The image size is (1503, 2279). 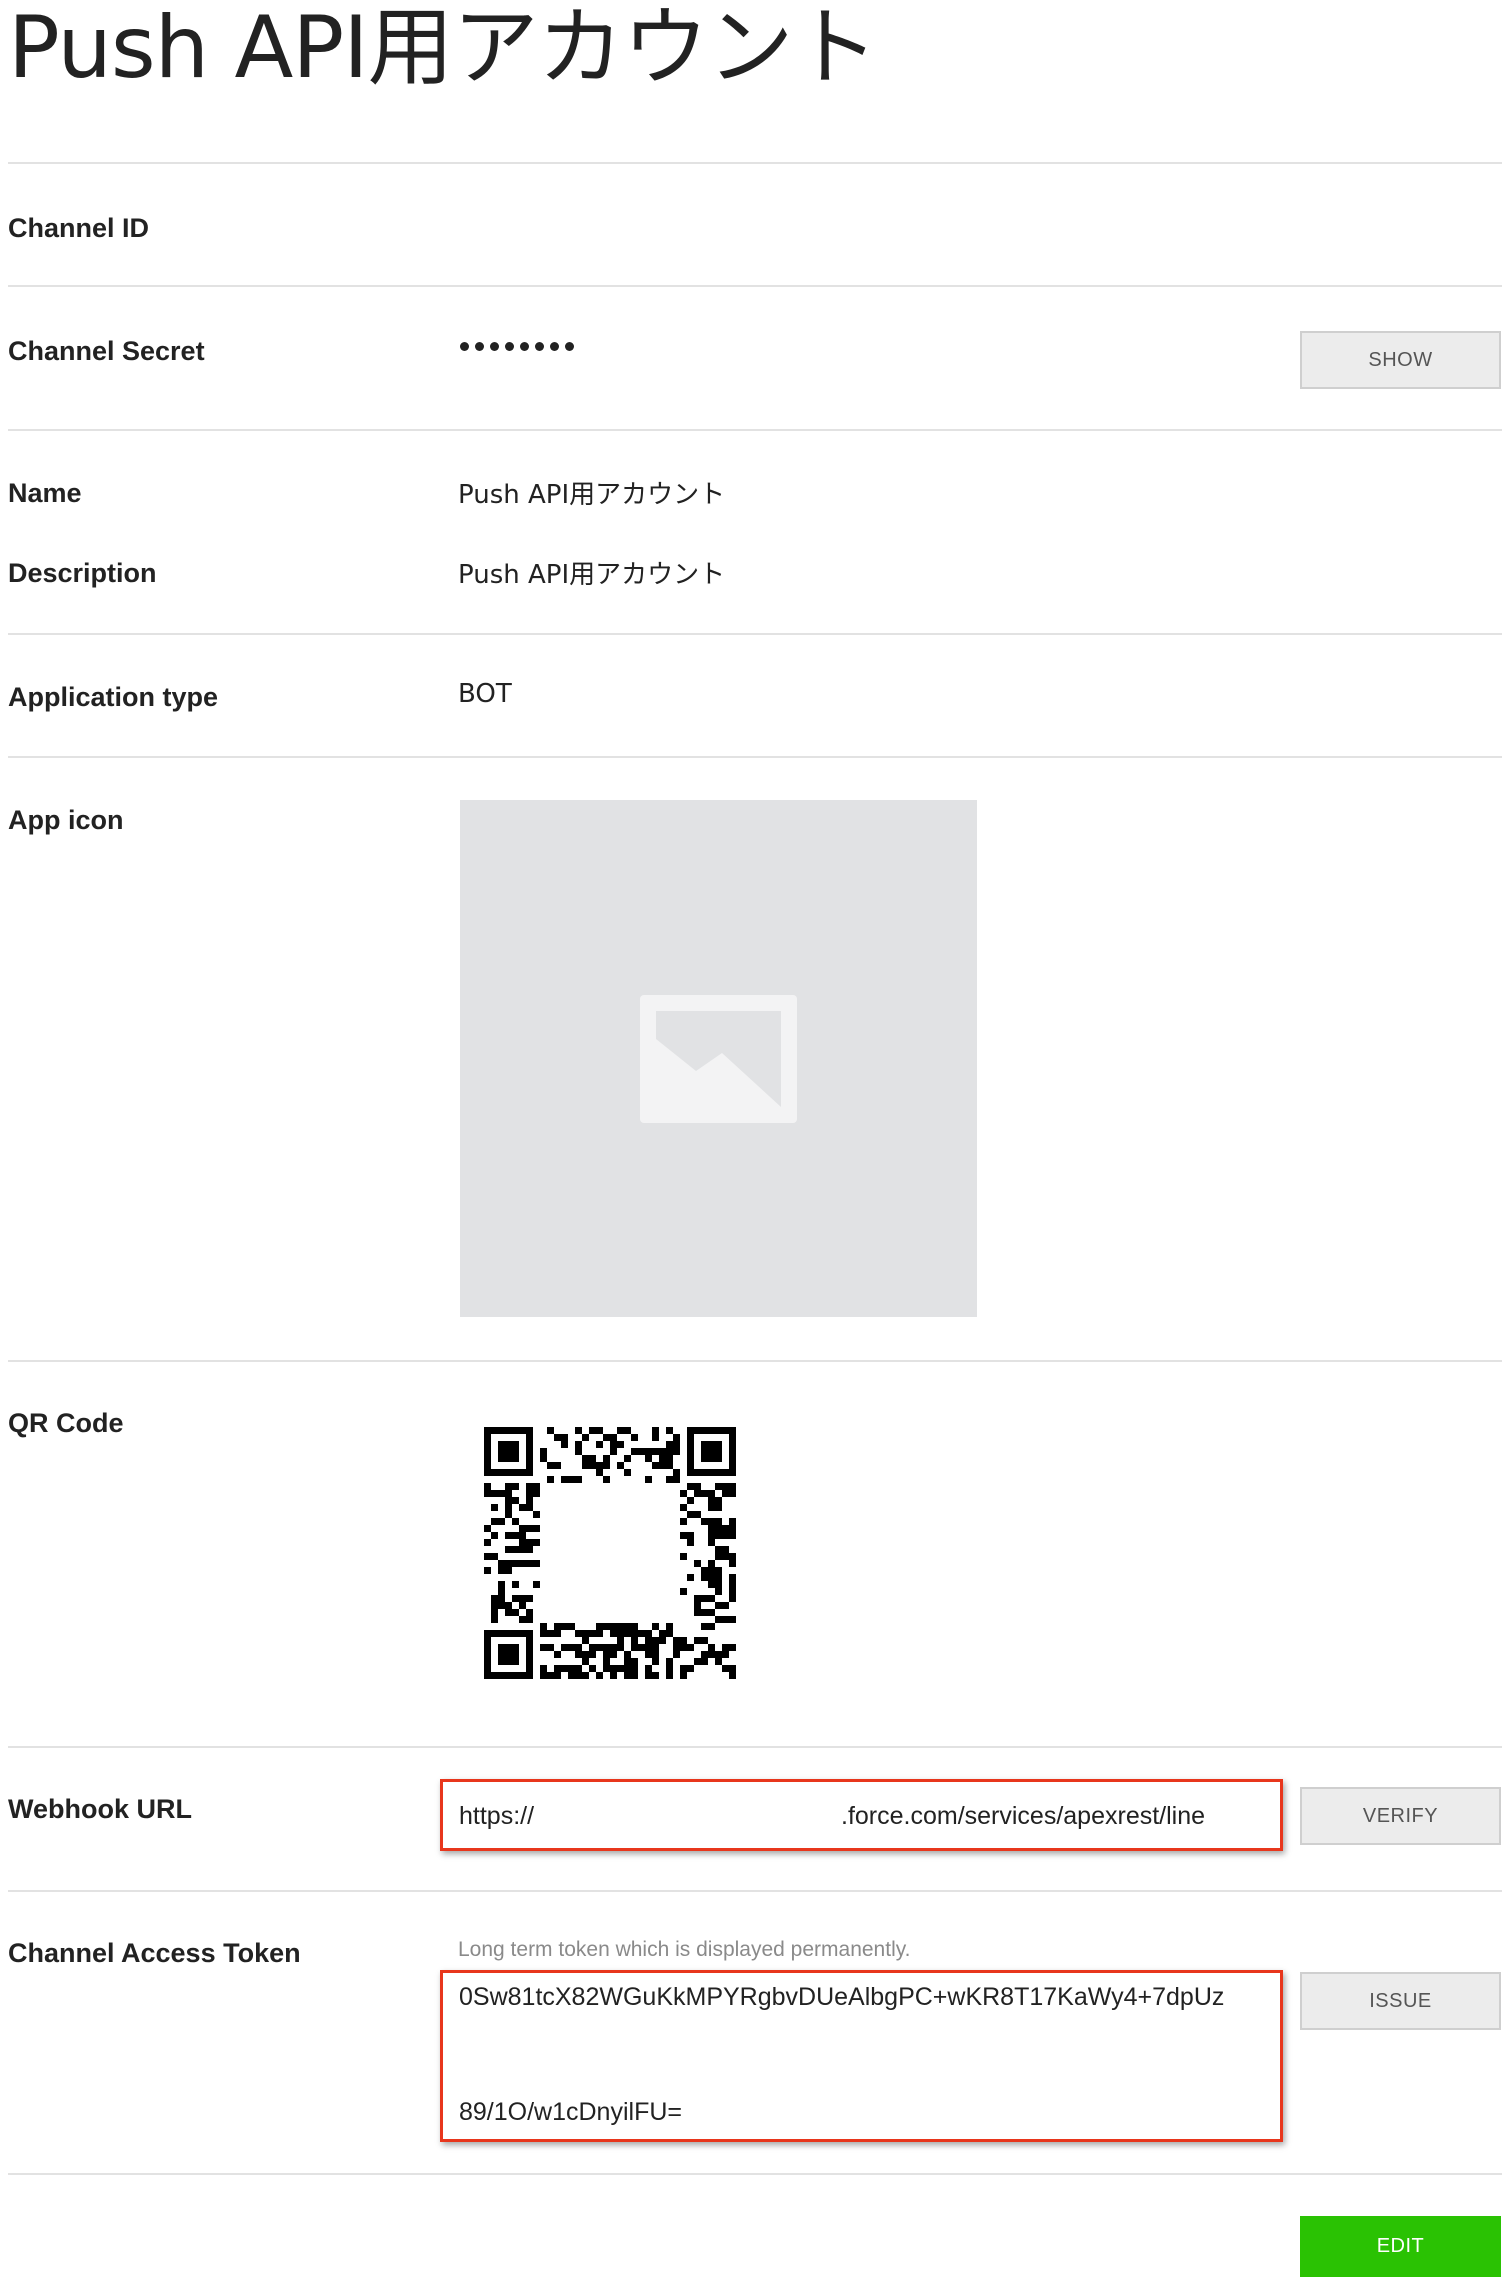 What do you see at coordinates (1400, 2001) in the screenshot?
I see `issue-button: ISSUE` at bounding box center [1400, 2001].